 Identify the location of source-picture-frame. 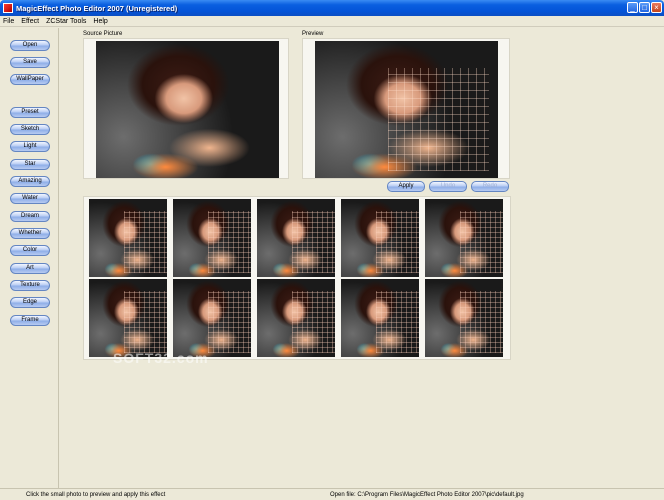
(186, 108).